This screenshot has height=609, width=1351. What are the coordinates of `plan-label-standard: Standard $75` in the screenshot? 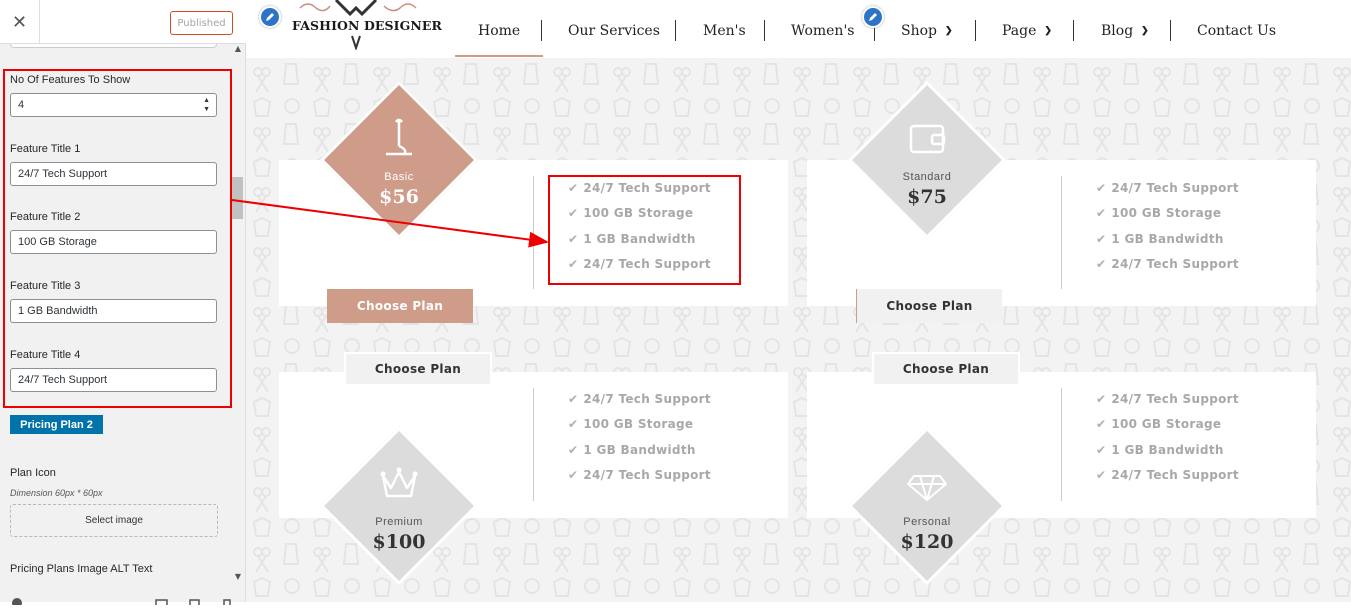 It's located at (927, 189).